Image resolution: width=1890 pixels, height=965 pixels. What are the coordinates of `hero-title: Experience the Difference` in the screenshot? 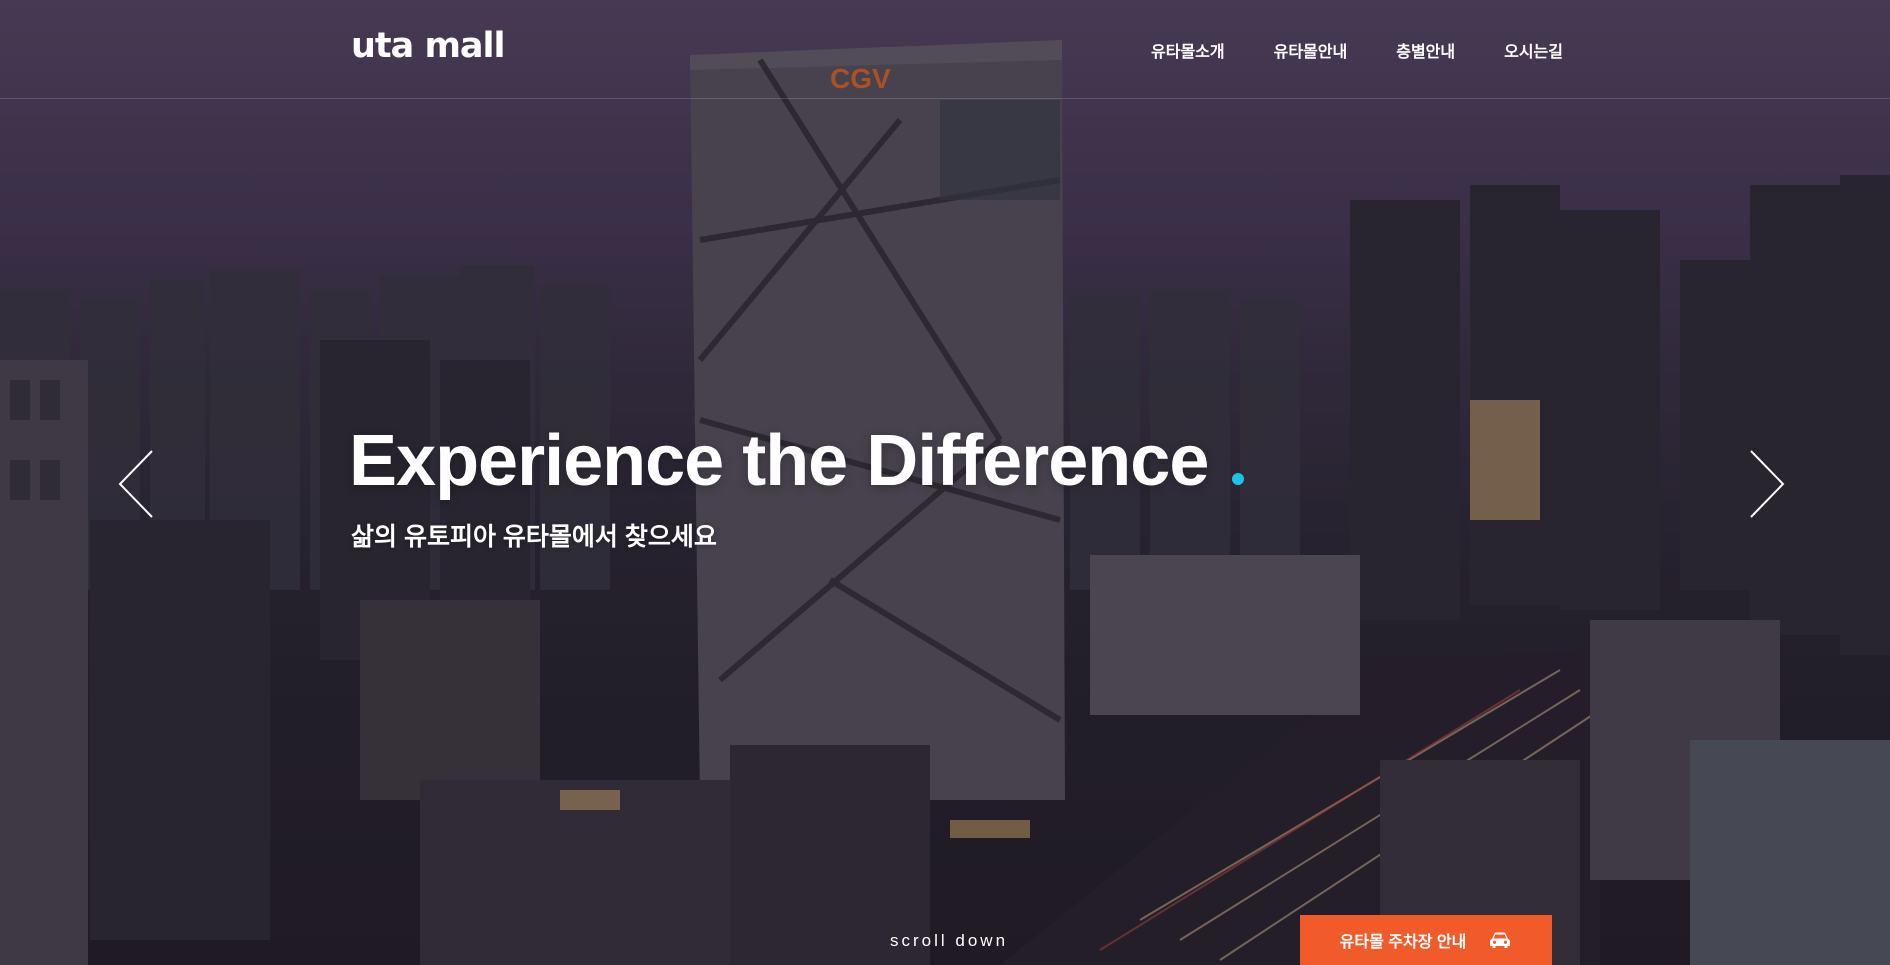 It's located at (779, 461).